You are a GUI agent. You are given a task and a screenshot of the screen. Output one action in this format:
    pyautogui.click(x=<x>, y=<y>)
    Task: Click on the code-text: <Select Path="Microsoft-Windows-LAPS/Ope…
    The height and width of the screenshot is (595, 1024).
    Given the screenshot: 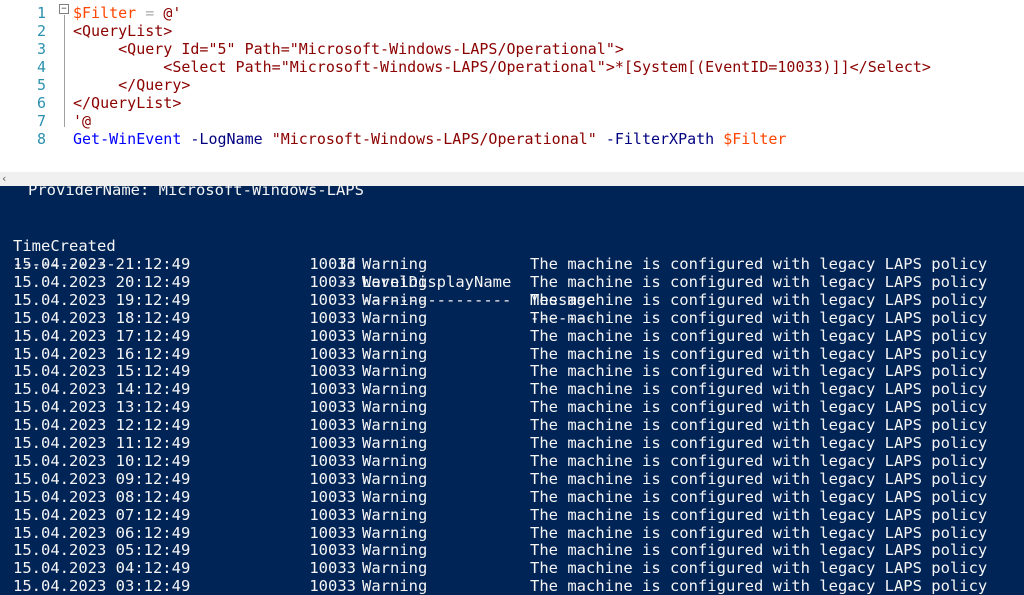 What is the action you would take?
    pyautogui.click(x=502, y=67)
    